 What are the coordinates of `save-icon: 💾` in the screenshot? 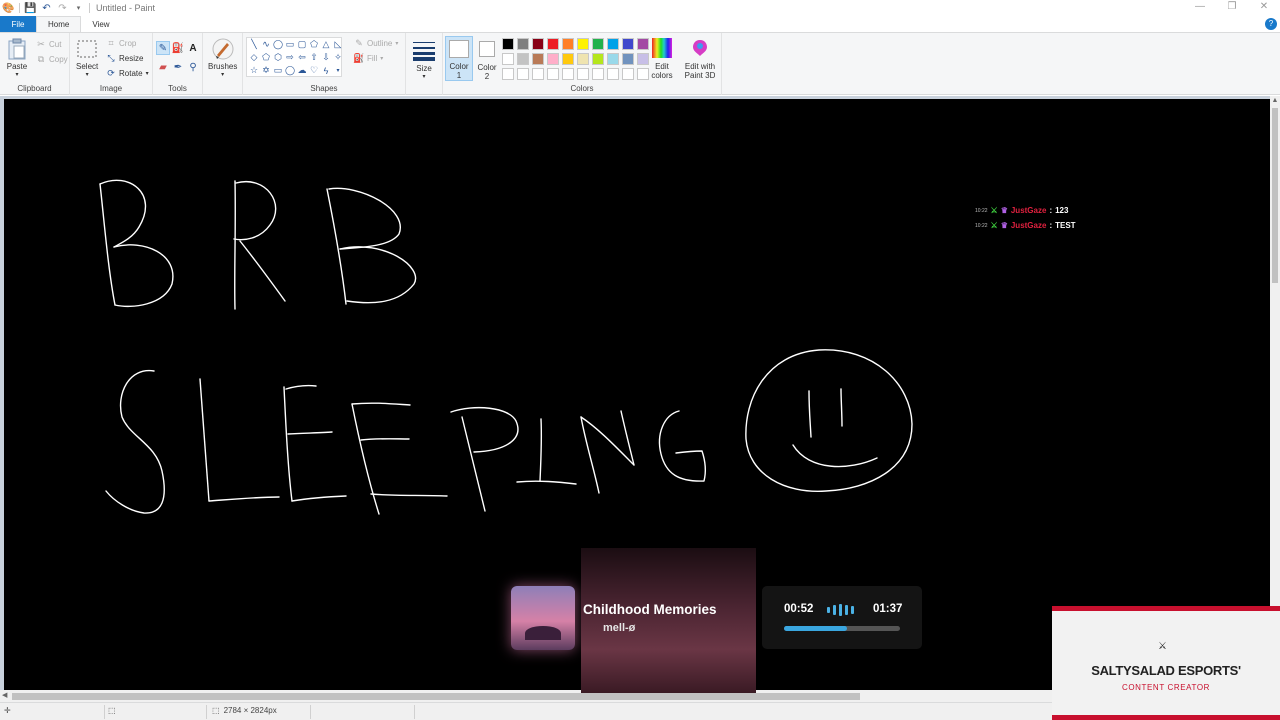 It's located at (30, 8).